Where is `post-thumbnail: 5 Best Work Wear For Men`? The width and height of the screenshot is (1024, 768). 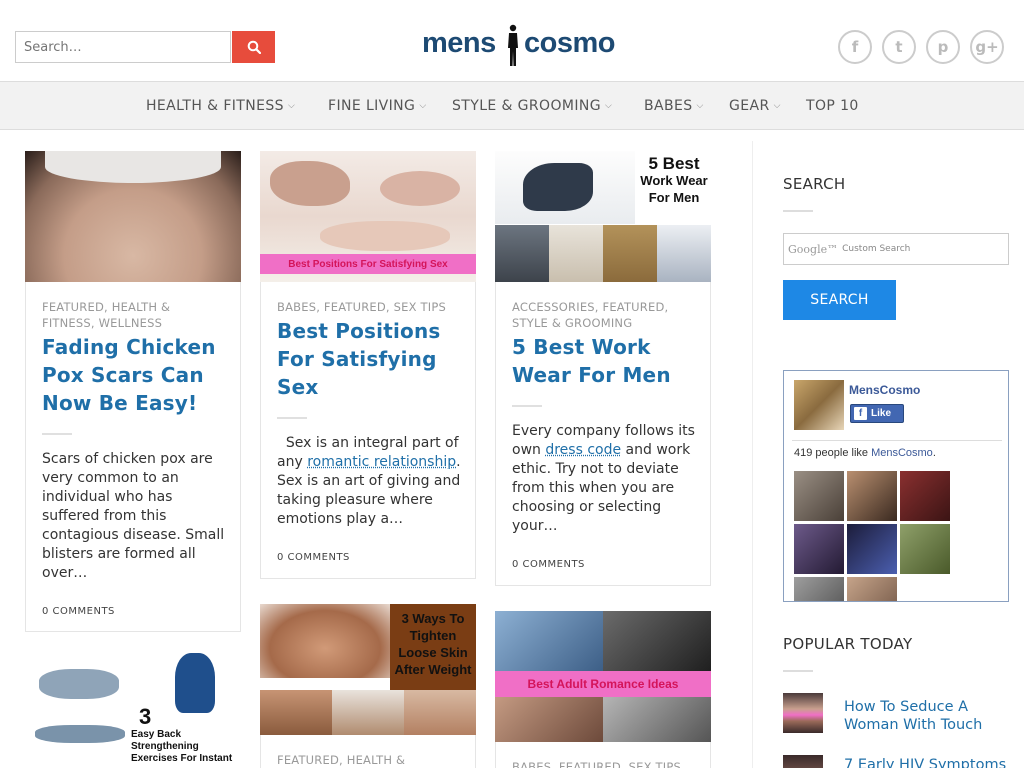 post-thumbnail: 5 Best Work Wear For Men is located at coordinates (603, 216).